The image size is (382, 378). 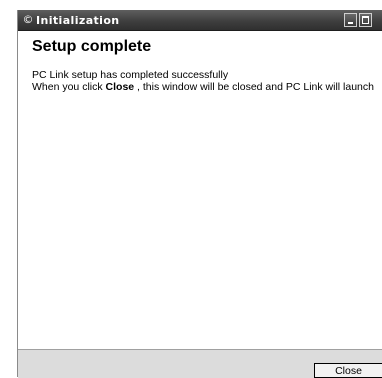 What do you see at coordinates (78, 20) in the screenshot?
I see `window-title: Initialization` at bounding box center [78, 20].